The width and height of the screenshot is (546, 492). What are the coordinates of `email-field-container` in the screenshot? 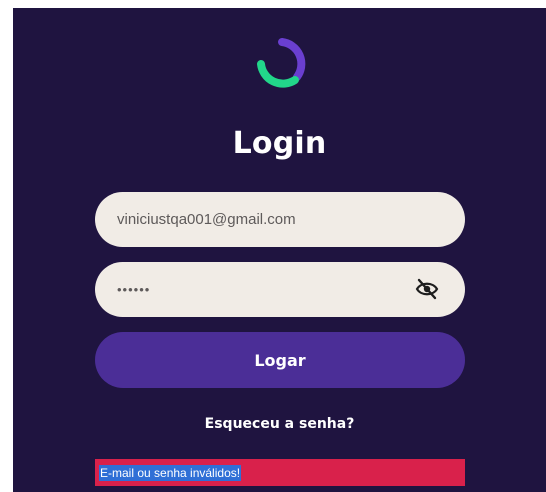 It's located at (280, 219).